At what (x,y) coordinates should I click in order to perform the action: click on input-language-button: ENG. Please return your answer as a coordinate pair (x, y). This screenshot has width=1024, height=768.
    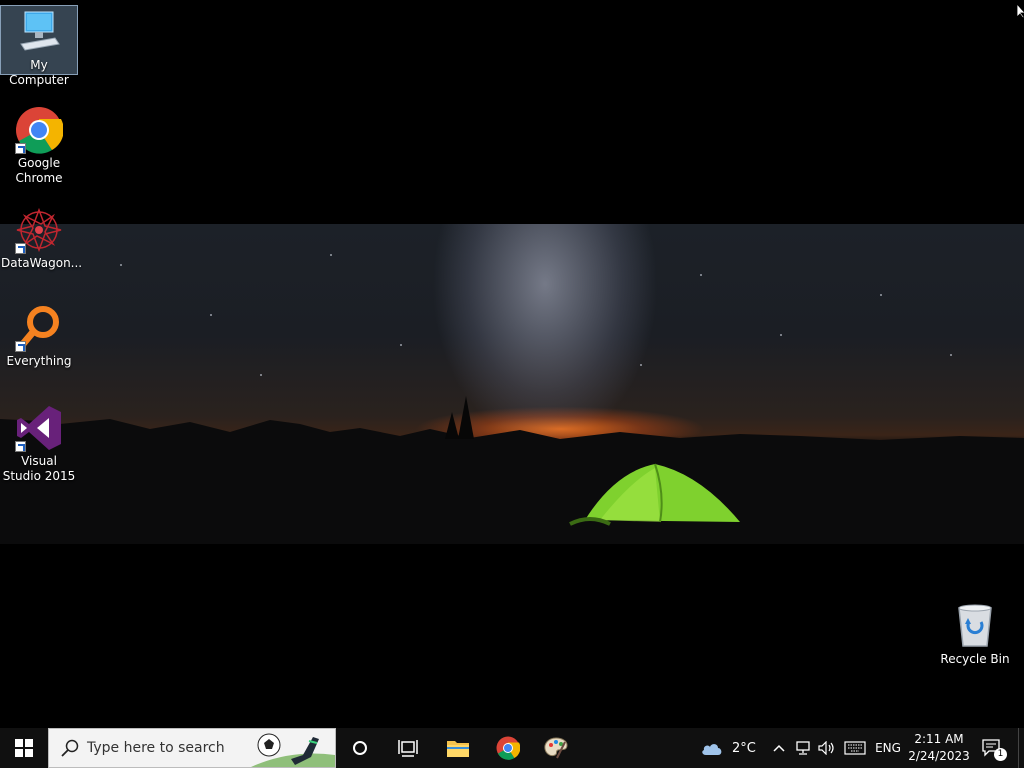
    Looking at the image, I should click on (888, 748).